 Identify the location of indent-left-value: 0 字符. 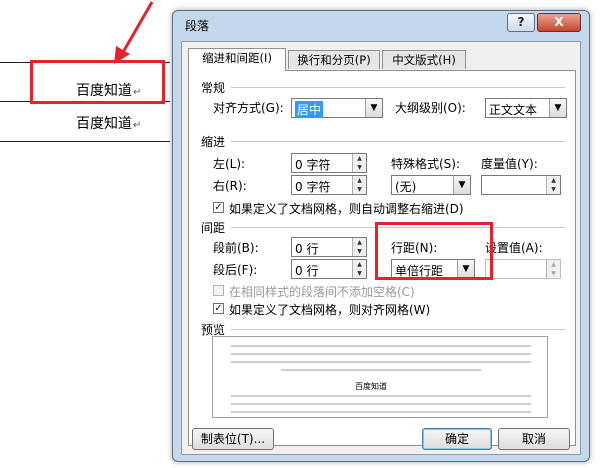
(313, 165).